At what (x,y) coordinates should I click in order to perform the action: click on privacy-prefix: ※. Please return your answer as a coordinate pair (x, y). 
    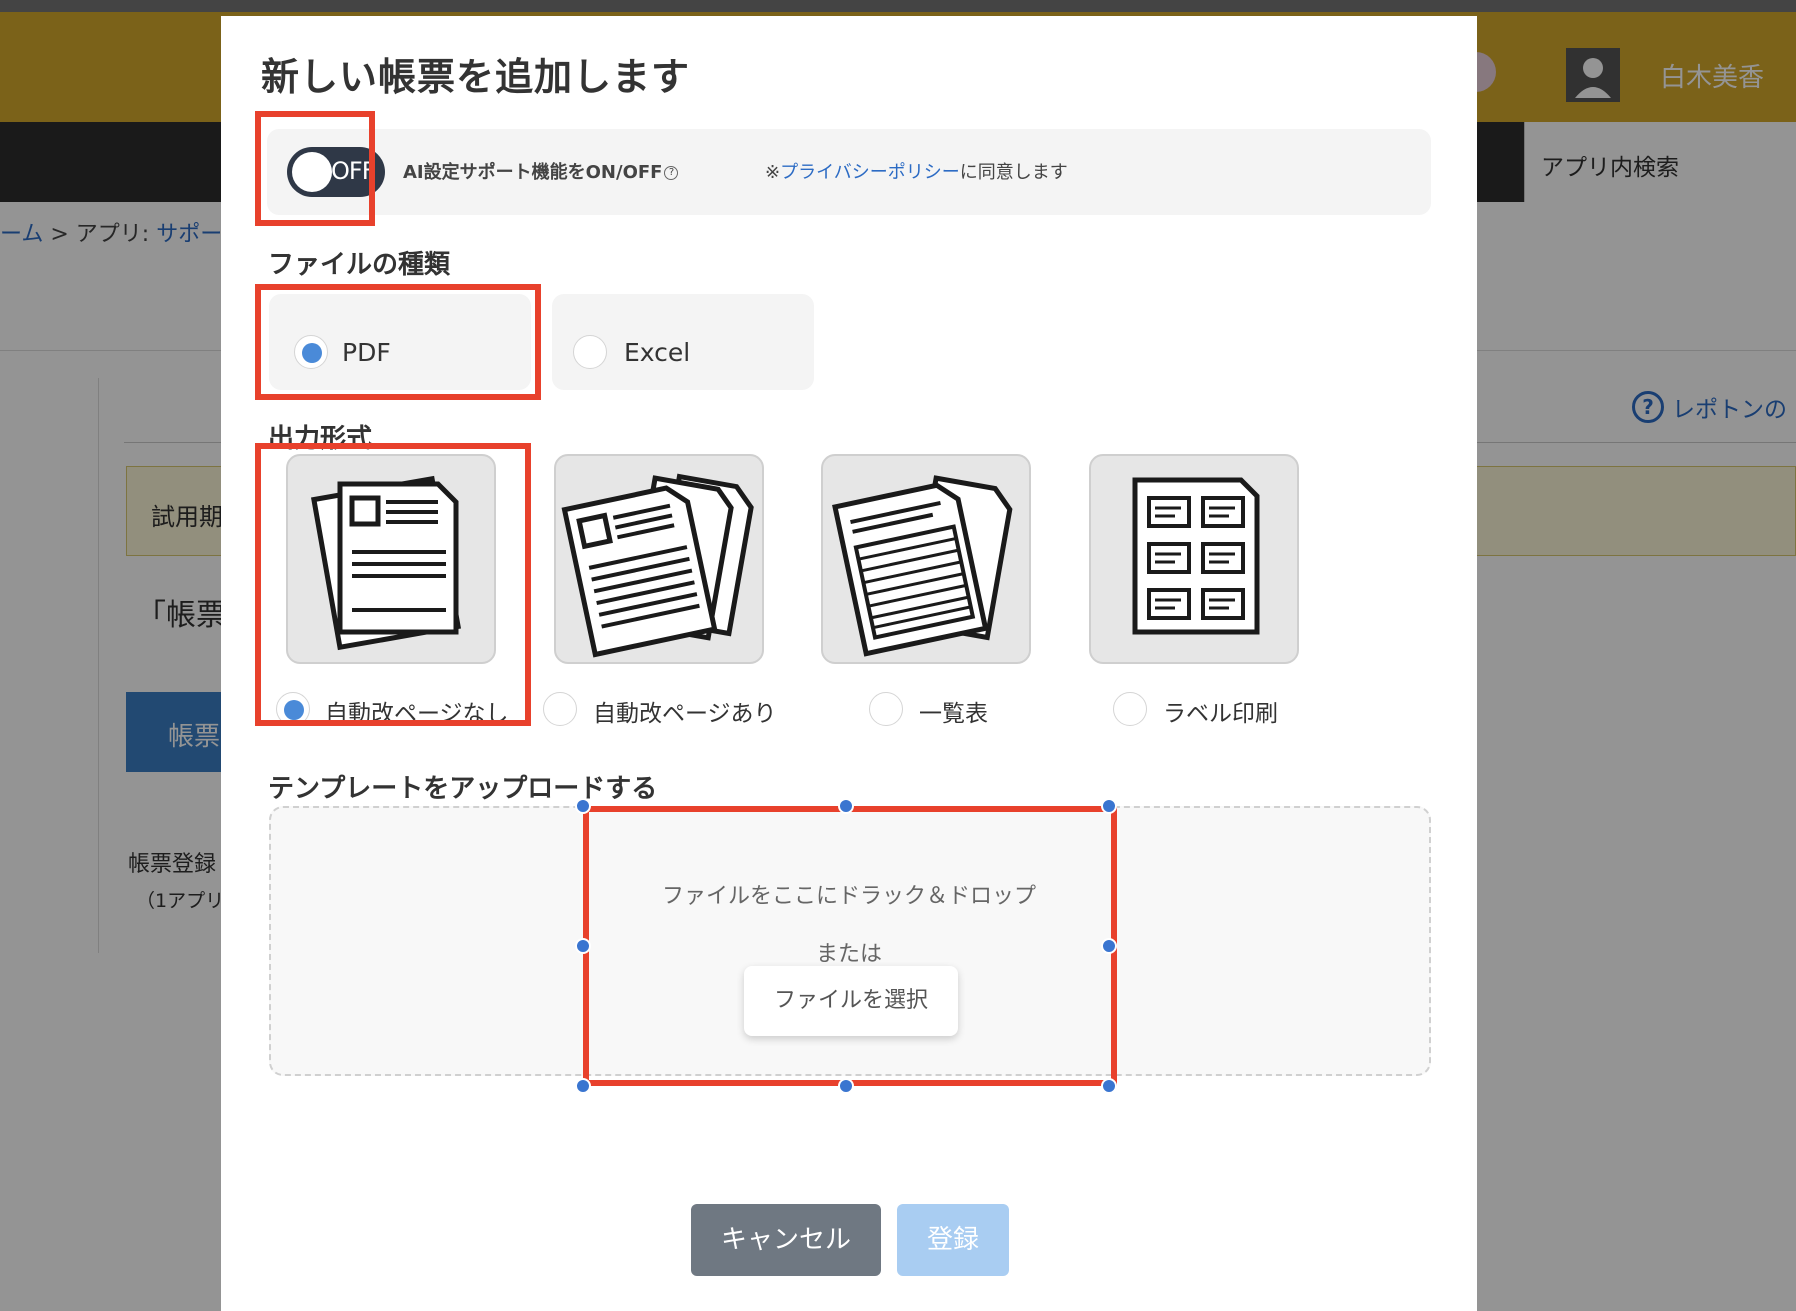
    Looking at the image, I should click on (773, 172).